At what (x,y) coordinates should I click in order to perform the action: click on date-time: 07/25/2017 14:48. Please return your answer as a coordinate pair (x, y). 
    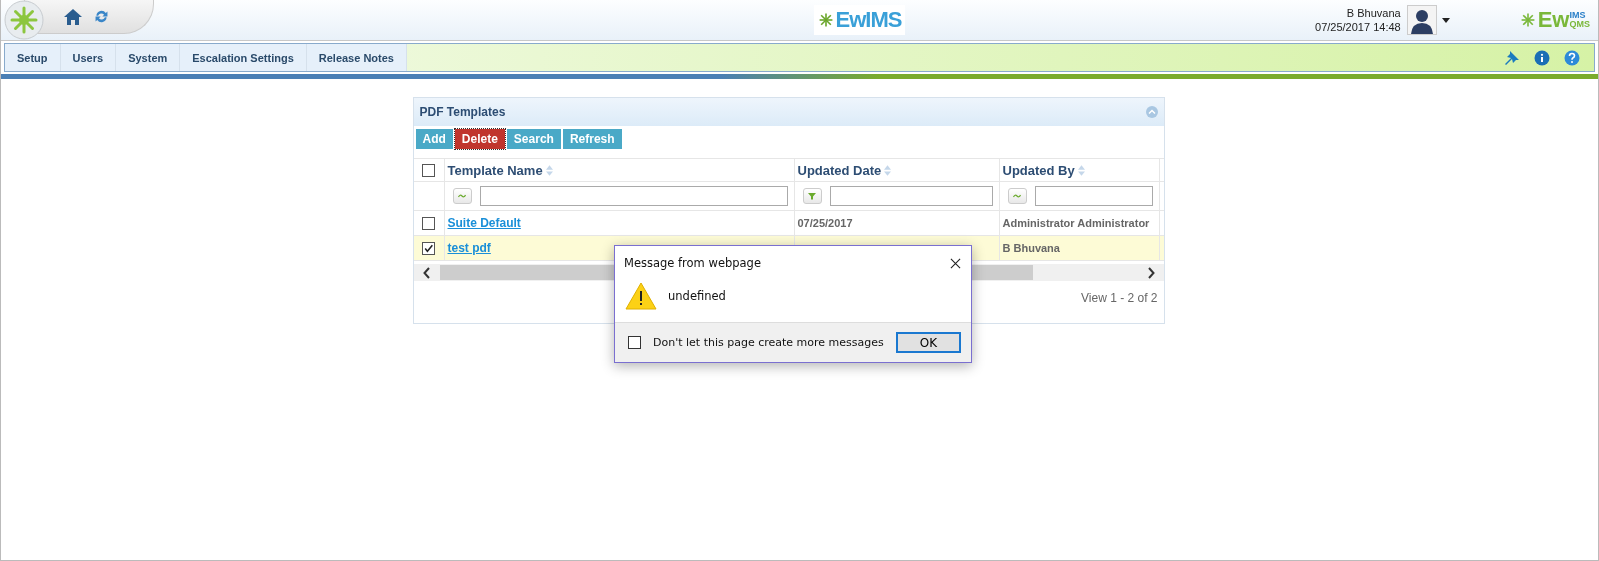
    Looking at the image, I should click on (1358, 27).